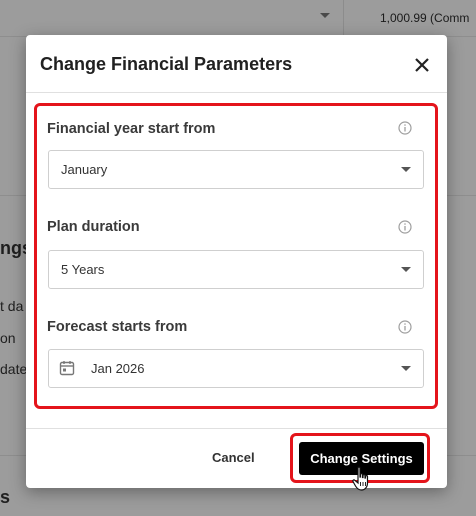 Image resolution: width=476 pixels, height=516 pixels. Describe the element at coordinates (343, 18) in the screenshot. I see `background-divider` at that location.